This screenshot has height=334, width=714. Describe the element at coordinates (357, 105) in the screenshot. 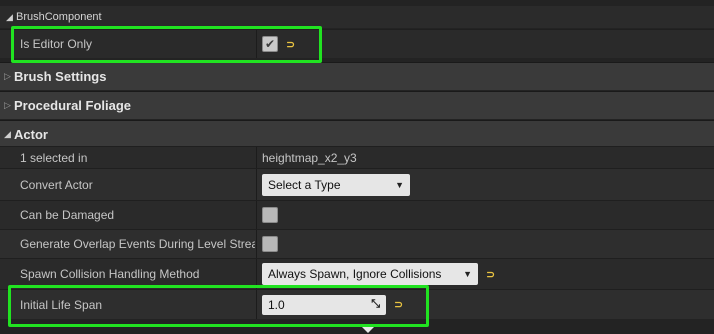

I see `category-procedural-foliage: ▷ Procedural Foliage` at that location.